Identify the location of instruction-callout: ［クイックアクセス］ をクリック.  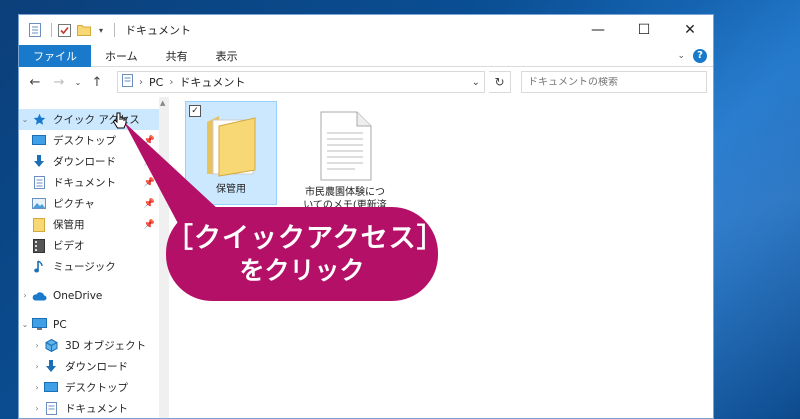
(305, 254).